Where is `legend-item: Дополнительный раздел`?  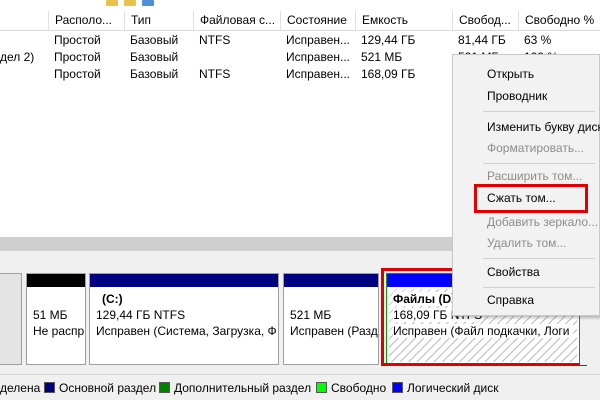 legend-item: Дополнительный раздел is located at coordinates (235, 388).